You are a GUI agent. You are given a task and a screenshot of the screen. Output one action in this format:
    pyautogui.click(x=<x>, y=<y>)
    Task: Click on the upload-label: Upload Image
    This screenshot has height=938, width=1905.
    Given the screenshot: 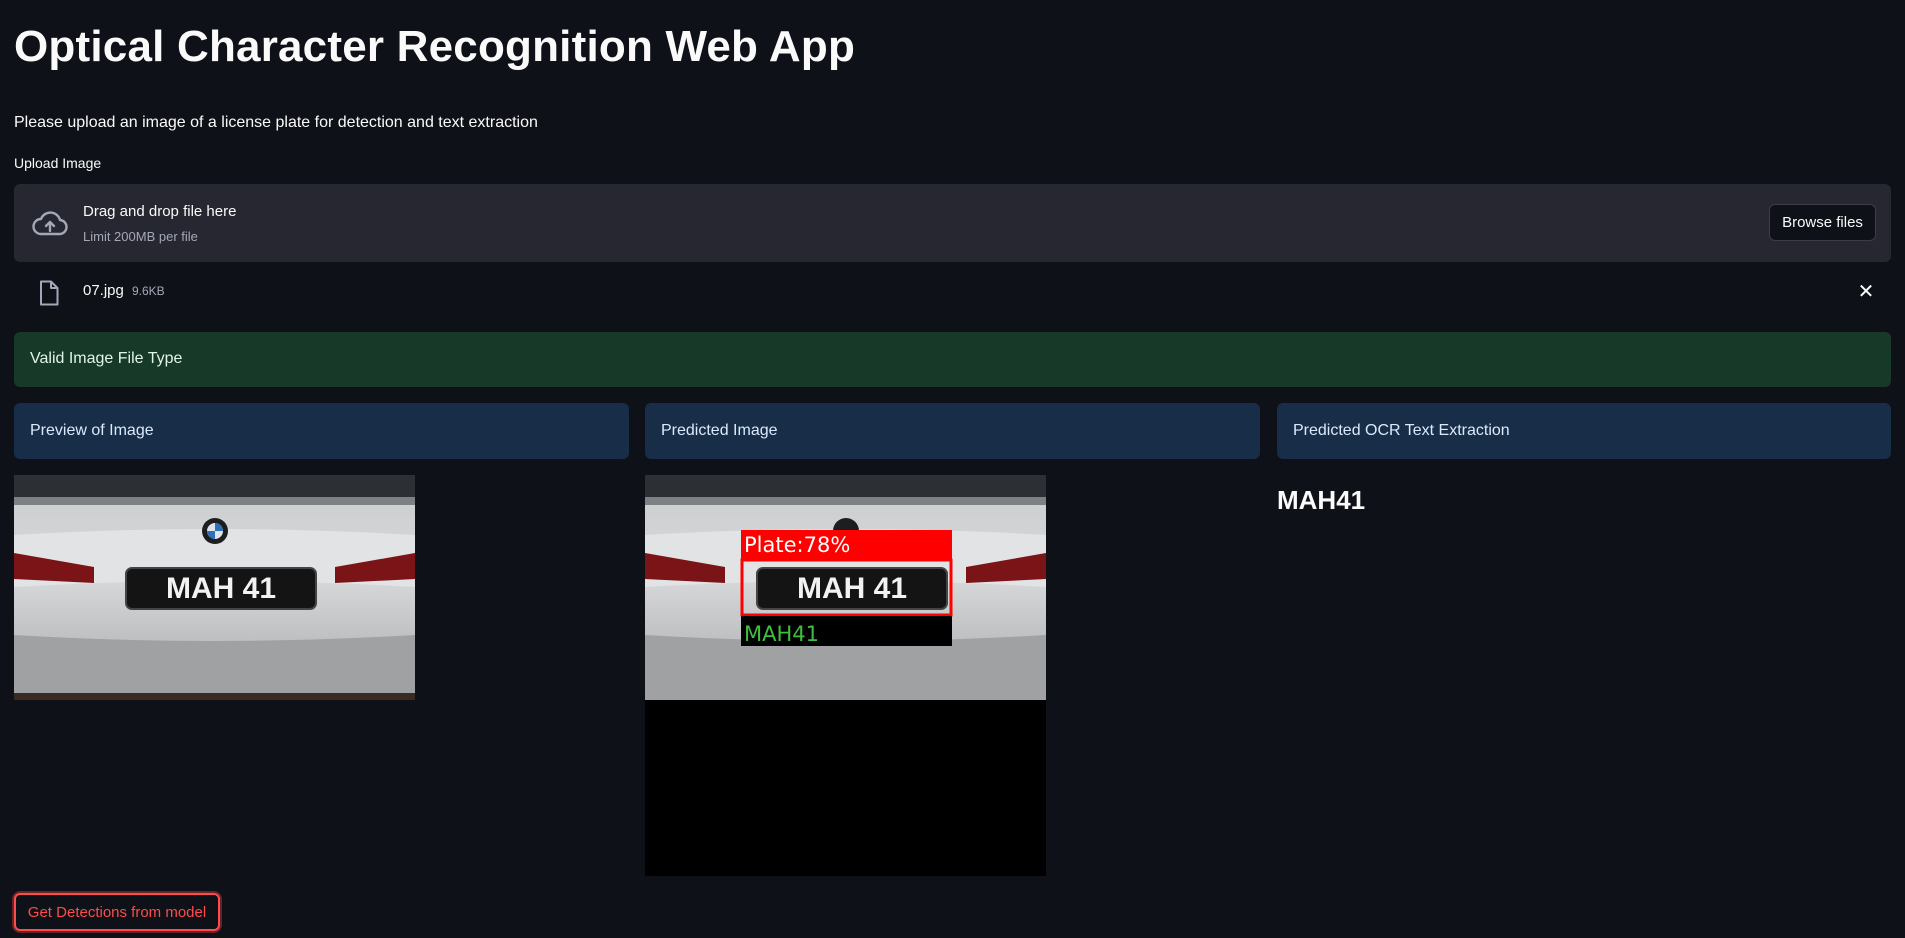 What is the action you would take?
    pyautogui.click(x=58, y=163)
    